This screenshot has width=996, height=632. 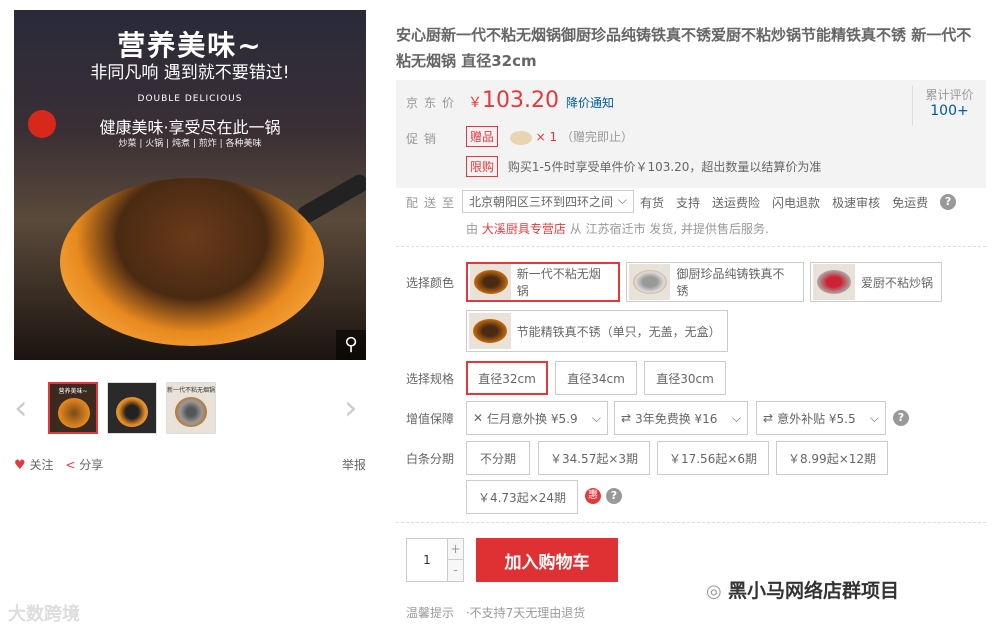 What do you see at coordinates (685, 378) in the screenshot?
I see `size-option-30: 直径30cm` at bounding box center [685, 378].